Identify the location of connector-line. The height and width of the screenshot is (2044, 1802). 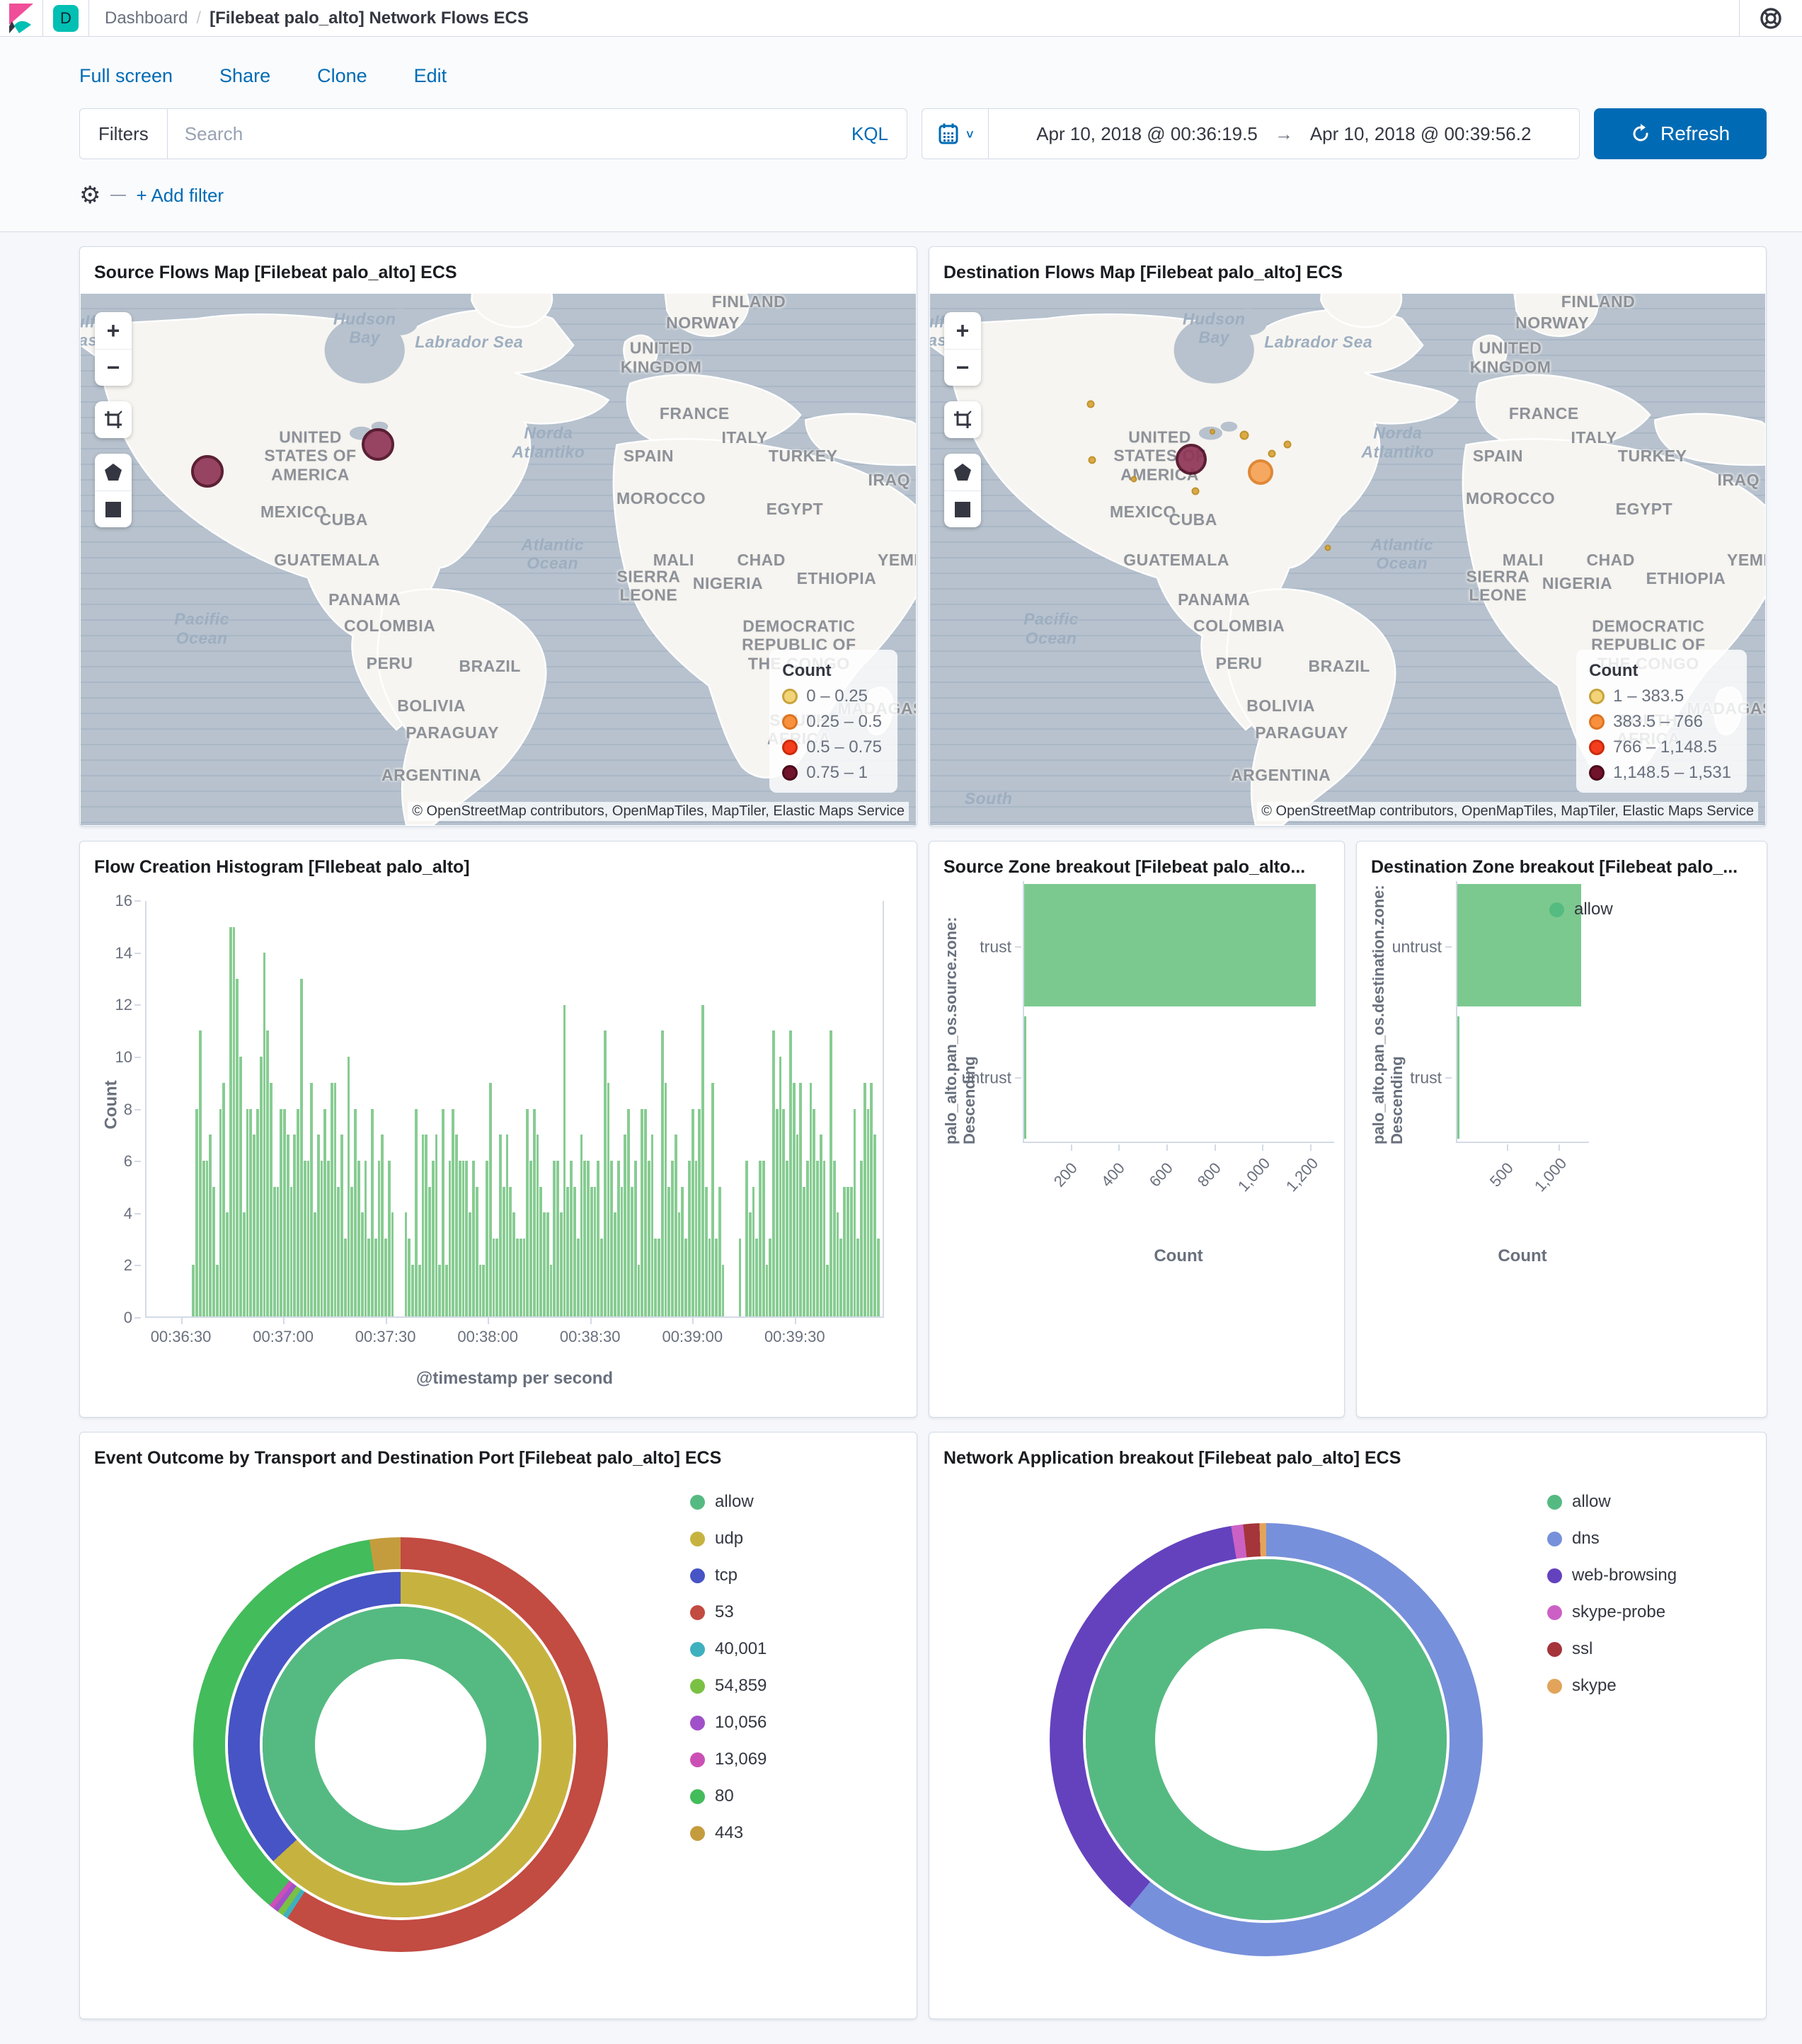
(119, 196).